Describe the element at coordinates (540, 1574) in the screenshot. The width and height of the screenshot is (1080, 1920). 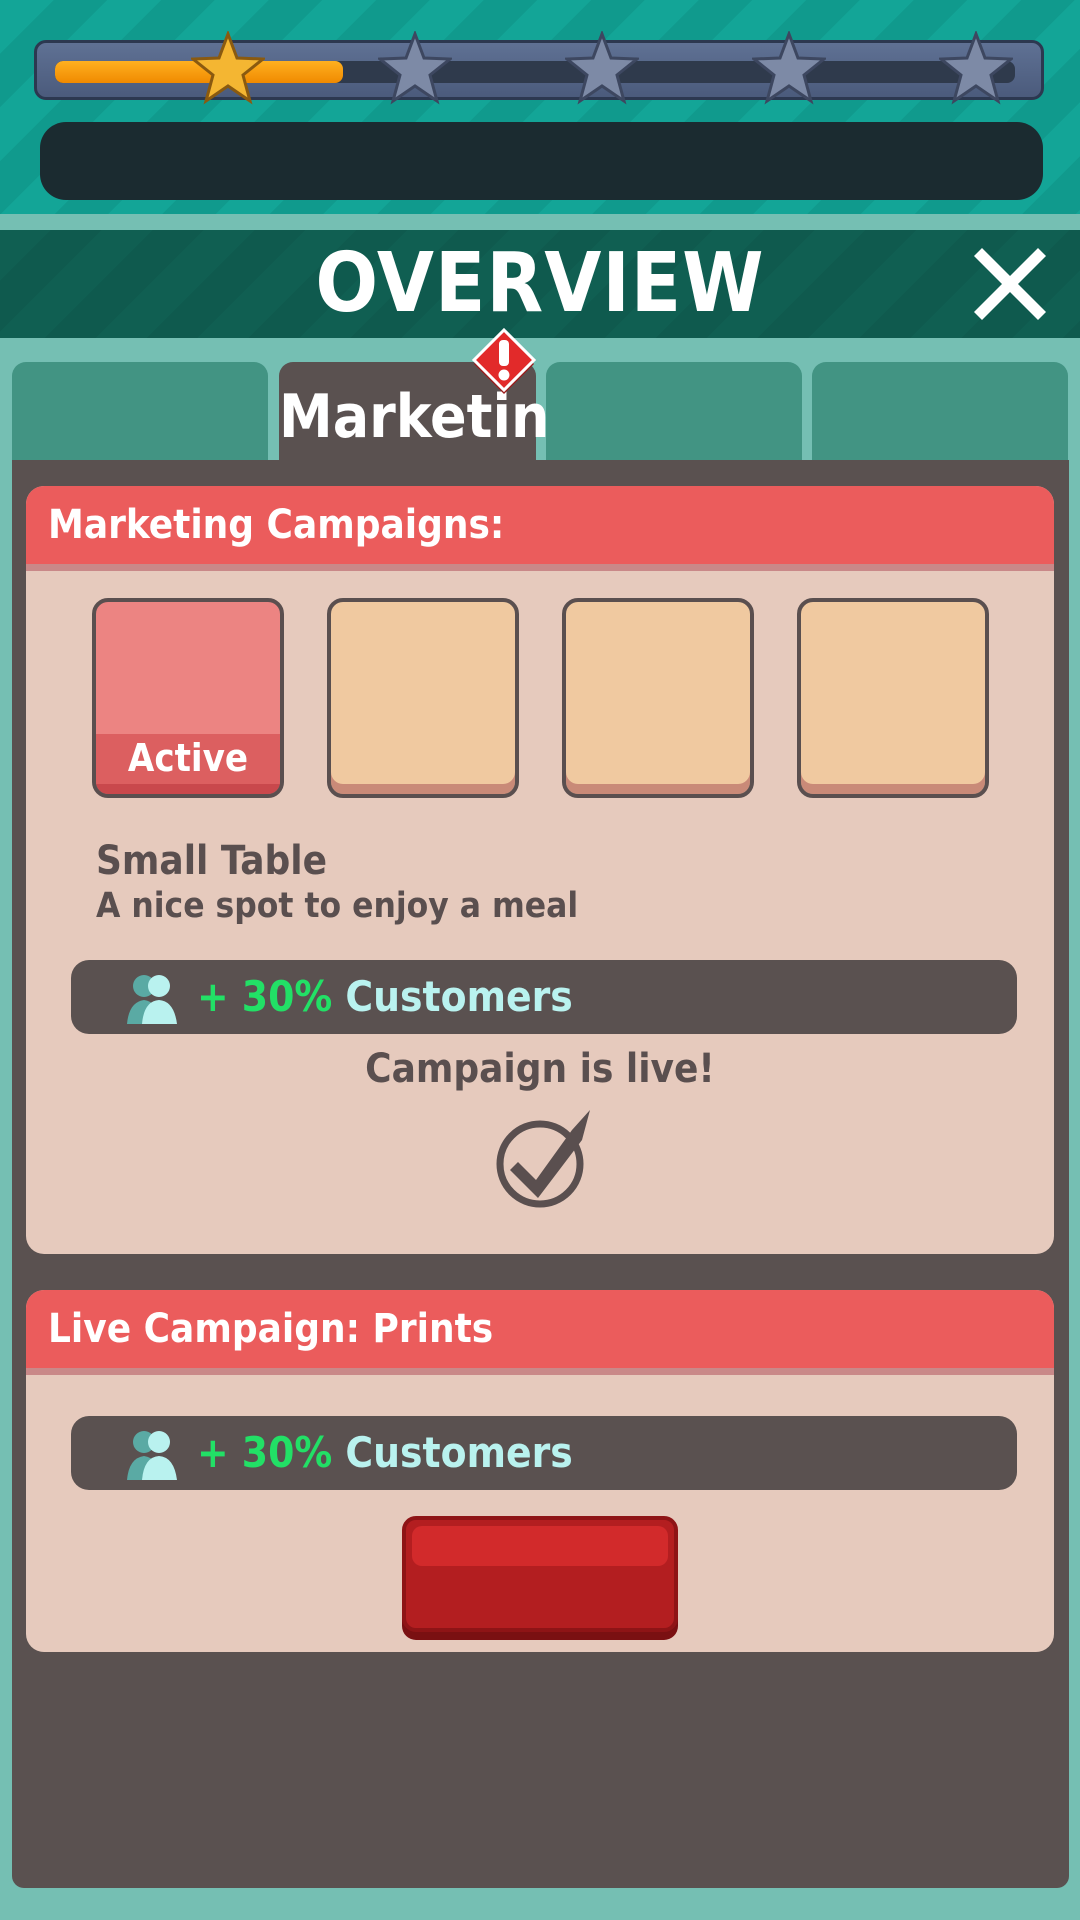
I see `stop-campaign-button` at that location.